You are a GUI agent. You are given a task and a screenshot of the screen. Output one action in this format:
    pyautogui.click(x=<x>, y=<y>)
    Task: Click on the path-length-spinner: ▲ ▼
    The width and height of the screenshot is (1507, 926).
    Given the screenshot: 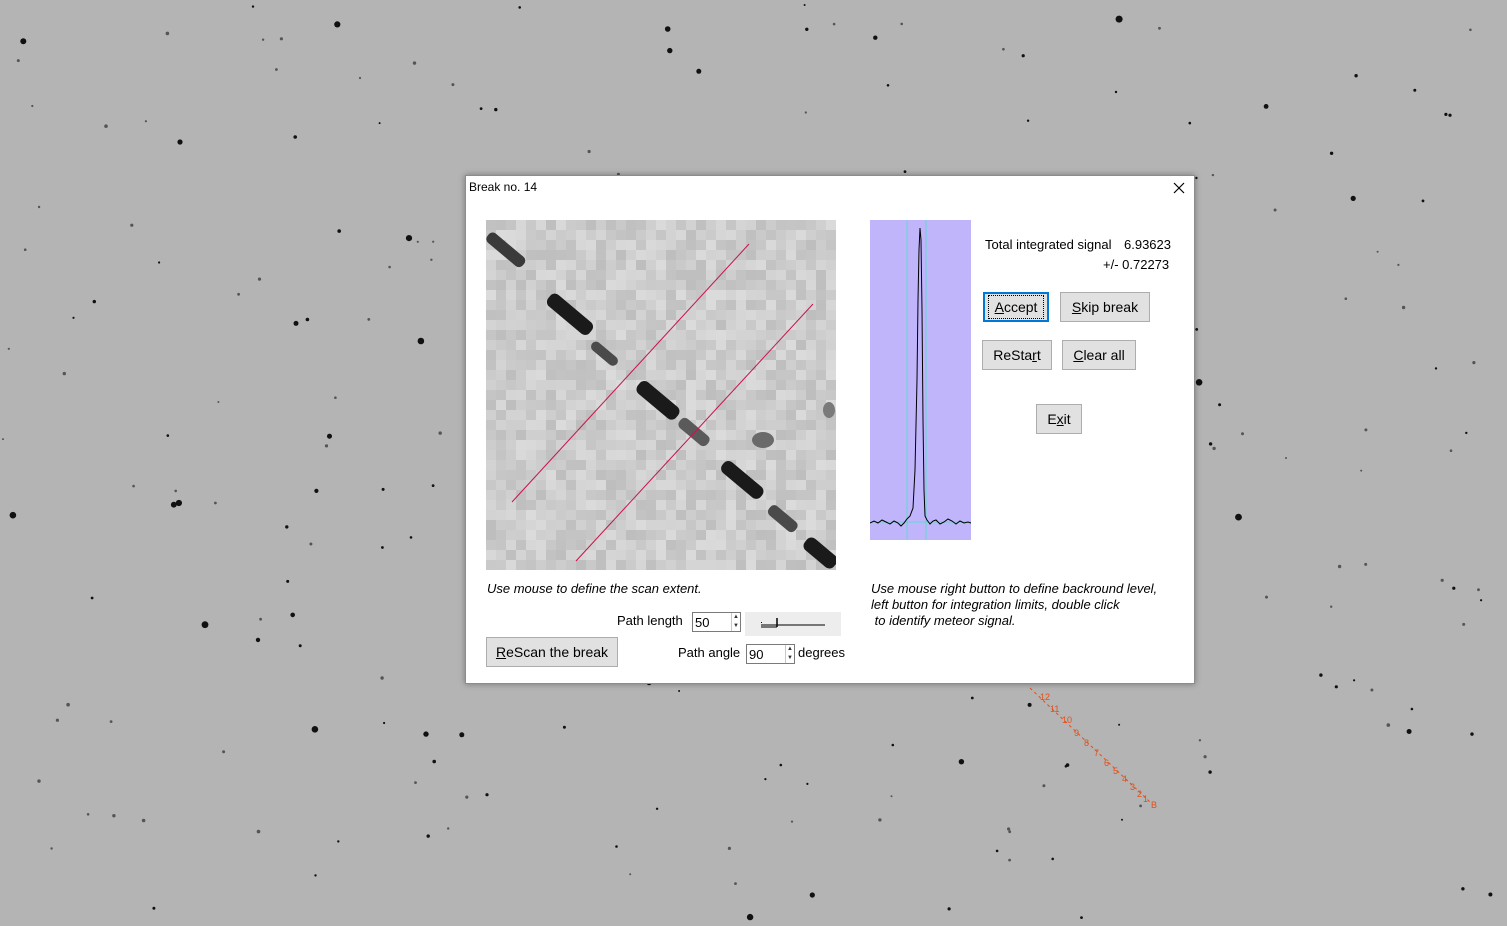 What is the action you would take?
    pyautogui.click(x=716, y=622)
    